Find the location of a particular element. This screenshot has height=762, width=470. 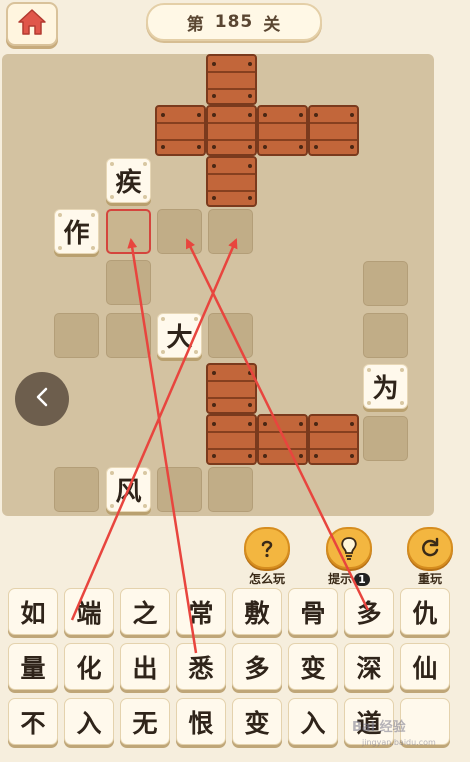

board-tile-char: 为 is located at coordinates (385, 389).